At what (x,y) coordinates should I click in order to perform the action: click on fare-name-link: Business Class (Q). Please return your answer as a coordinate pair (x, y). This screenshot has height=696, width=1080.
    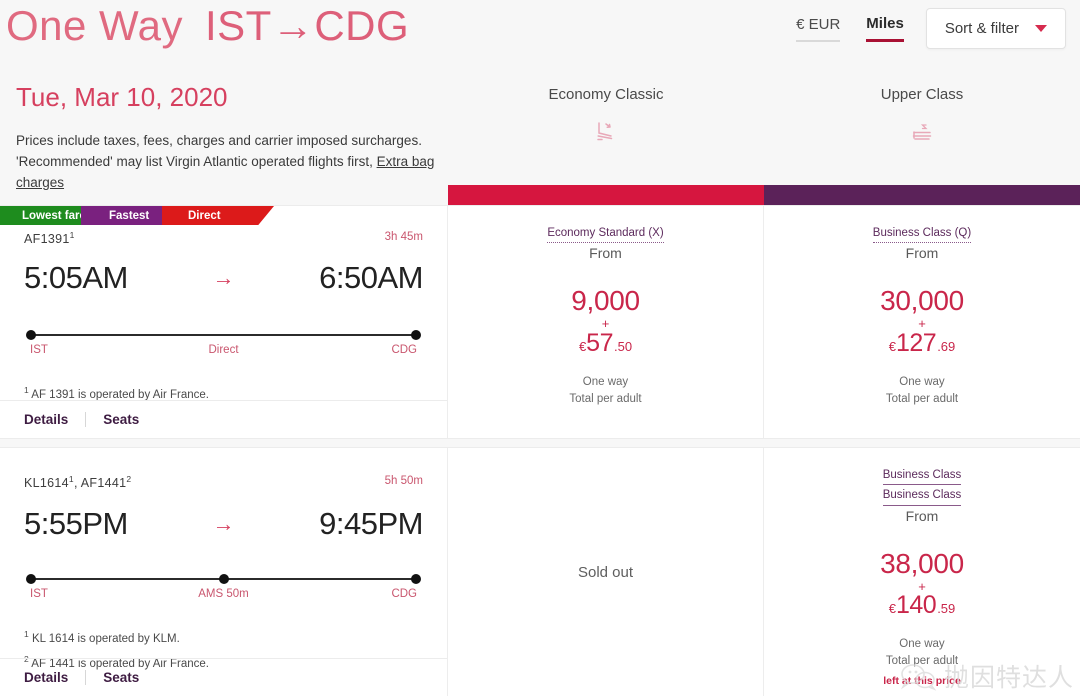
    Looking at the image, I should click on (922, 234).